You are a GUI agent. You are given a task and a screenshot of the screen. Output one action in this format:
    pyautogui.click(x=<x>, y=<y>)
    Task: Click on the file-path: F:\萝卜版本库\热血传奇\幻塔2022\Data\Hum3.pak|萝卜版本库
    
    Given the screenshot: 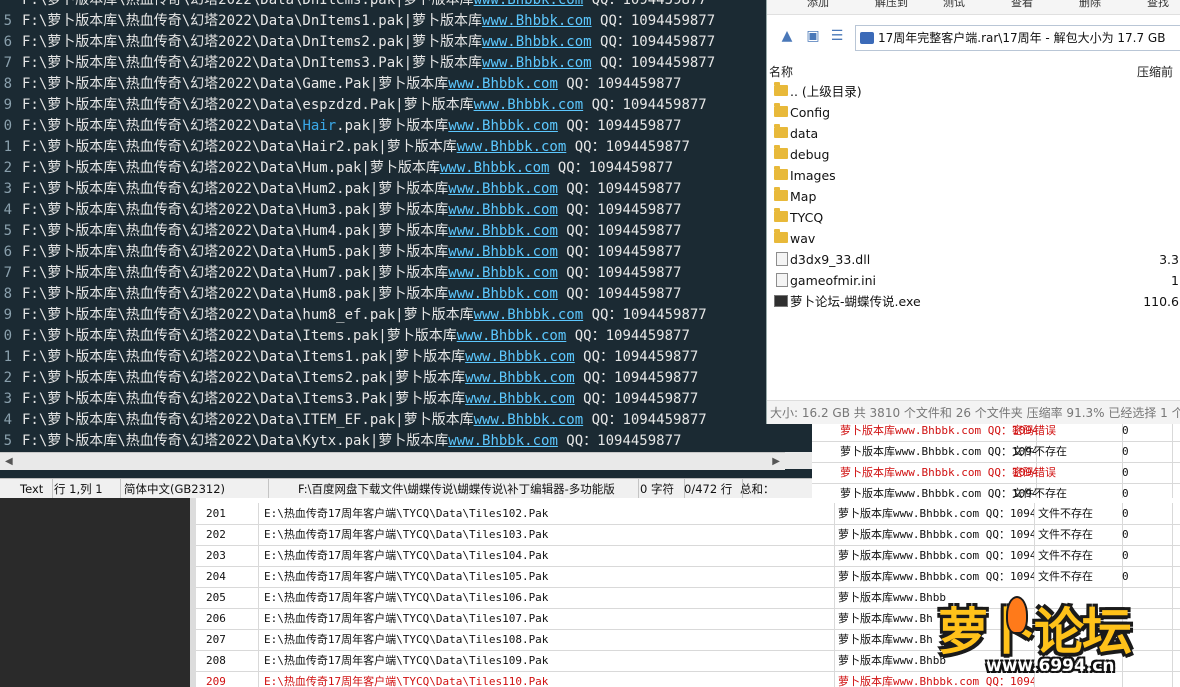 What is the action you would take?
    pyautogui.click(x=235, y=210)
    